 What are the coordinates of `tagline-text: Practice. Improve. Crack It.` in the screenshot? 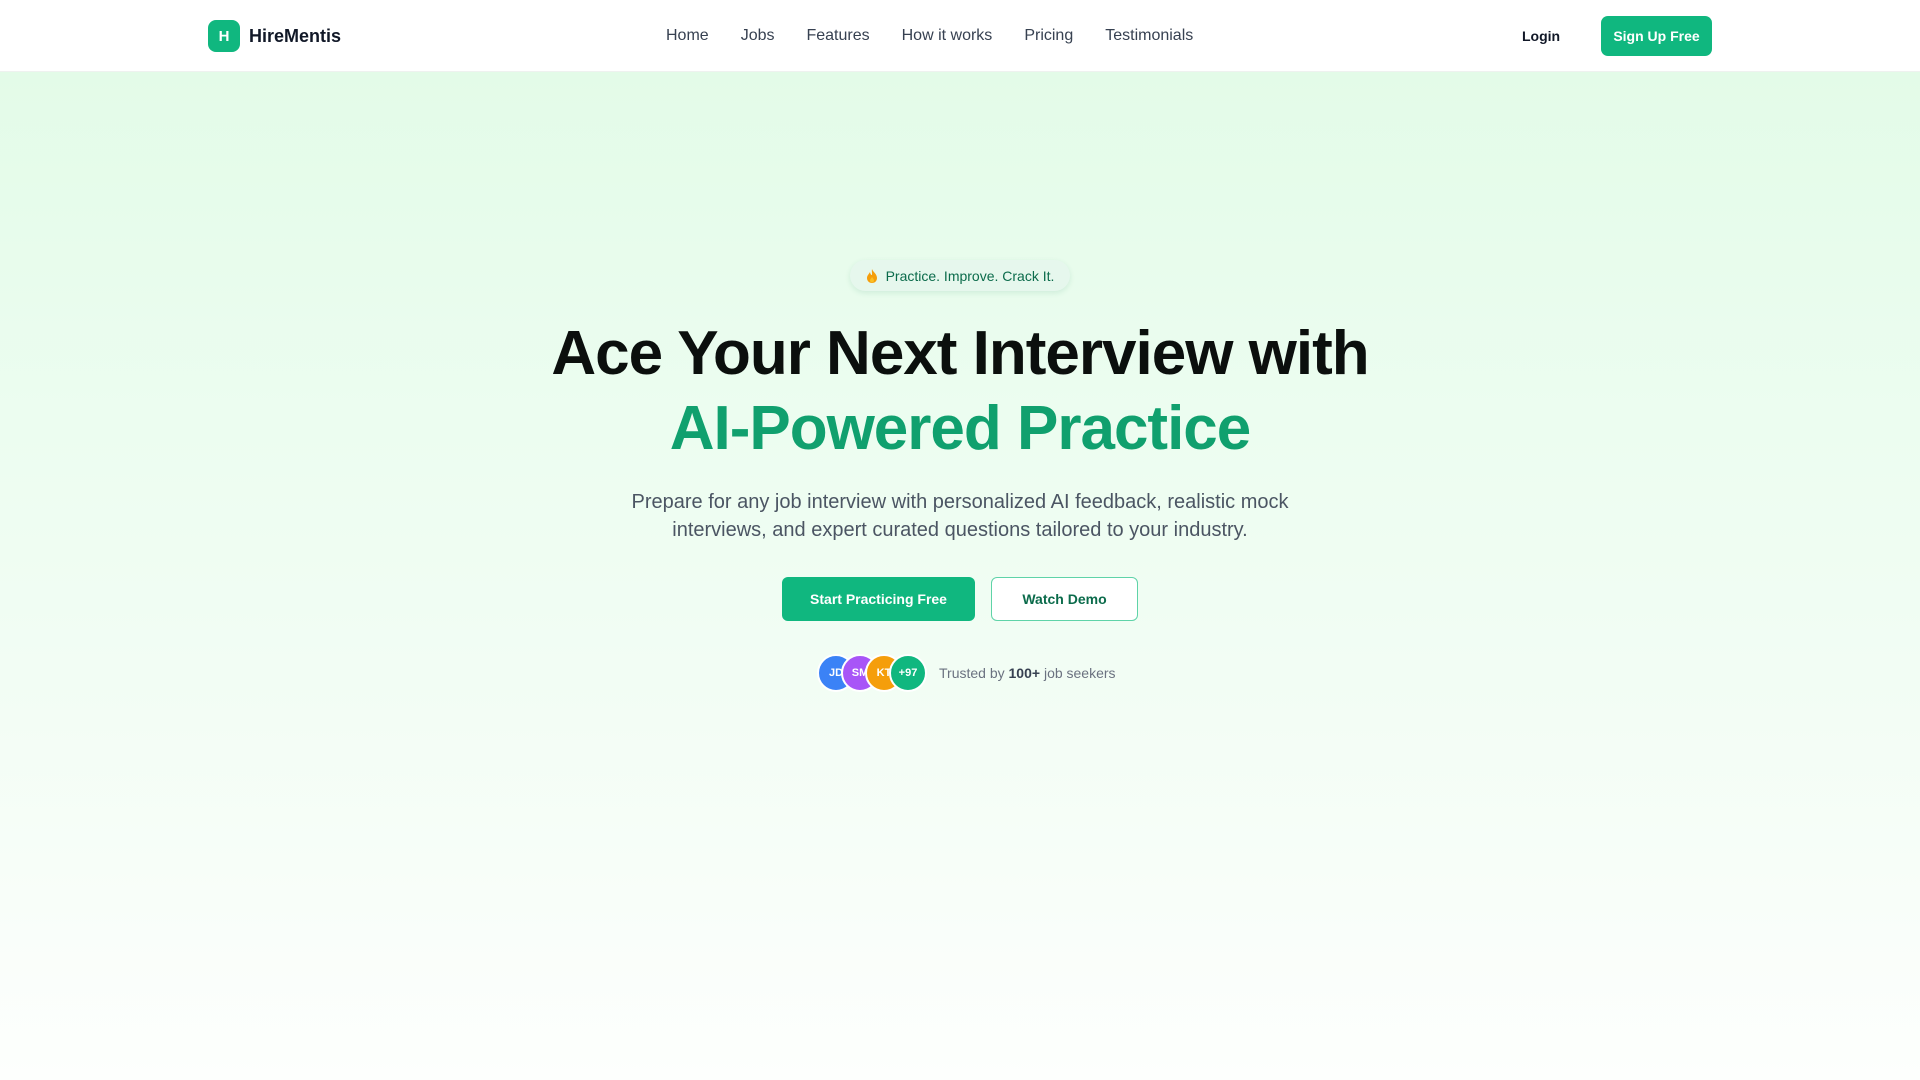 It's located at (970, 275).